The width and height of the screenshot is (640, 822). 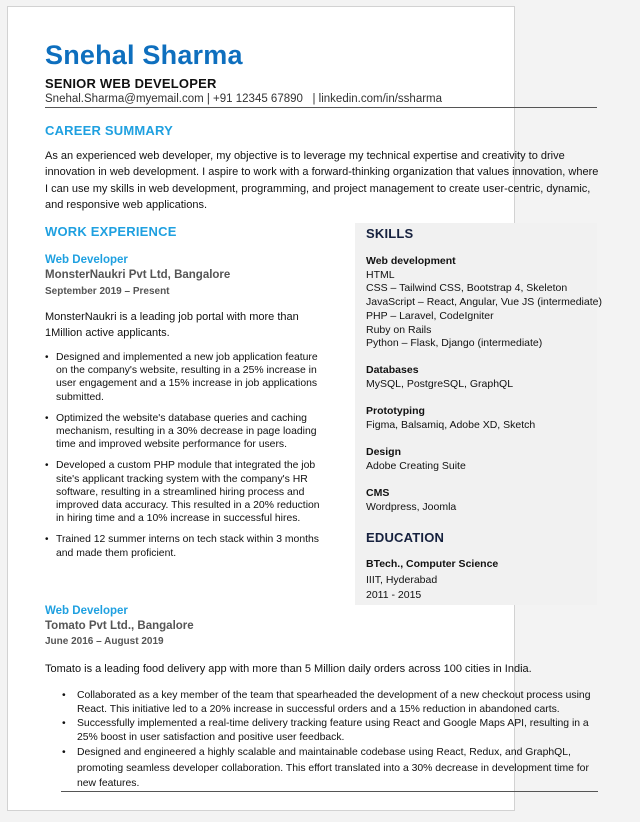 What do you see at coordinates (392, 370) in the screenshot?
I see `skill-category: Databases` at bounding box center [392, 370].